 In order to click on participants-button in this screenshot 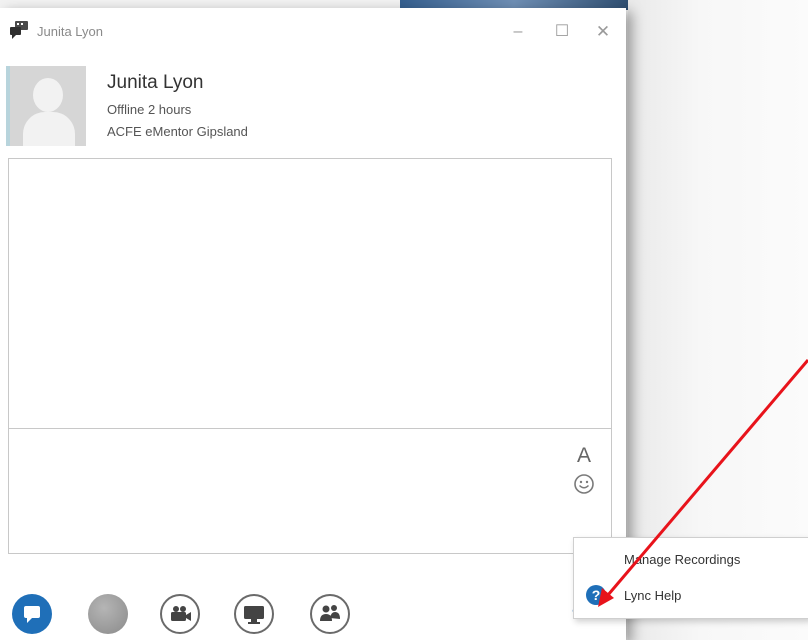, I will do `click(330, 614)`.